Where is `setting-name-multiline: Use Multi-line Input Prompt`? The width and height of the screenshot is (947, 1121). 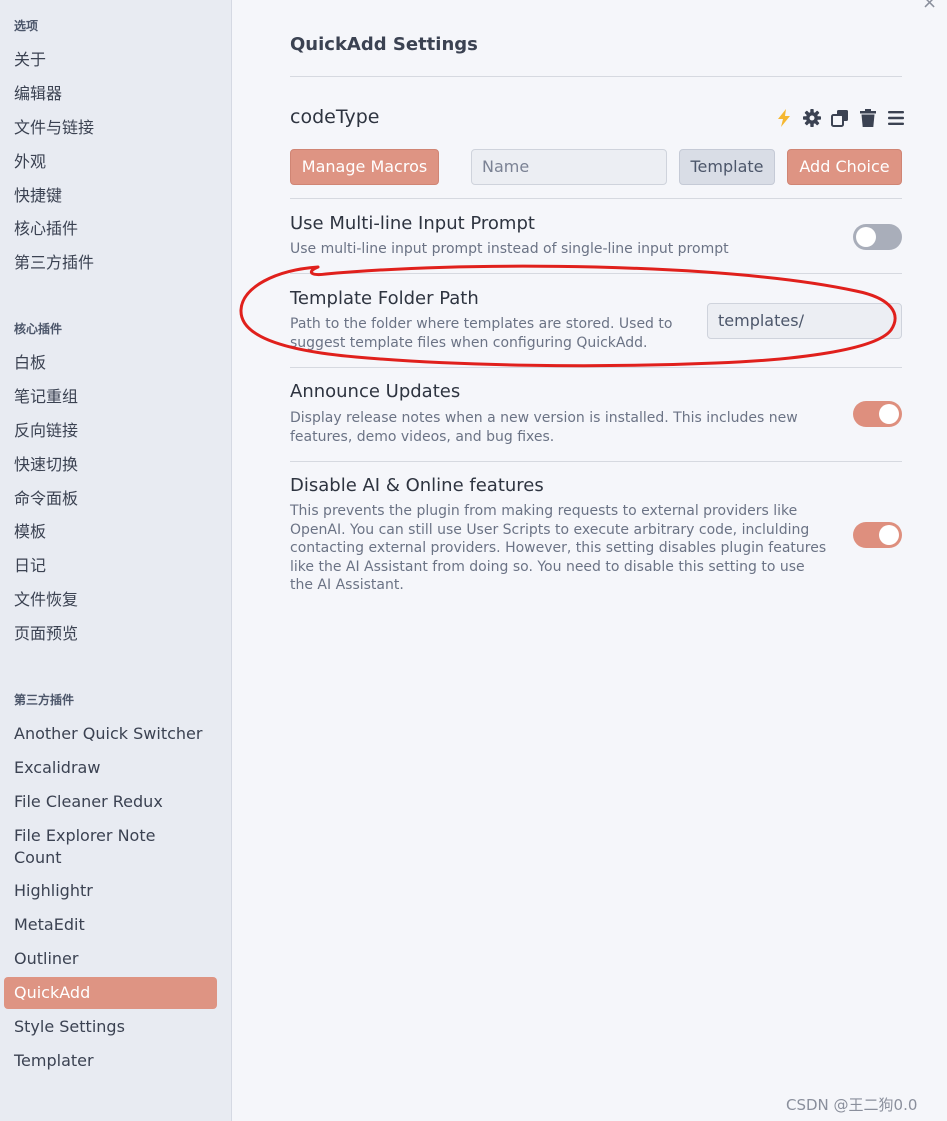 setting-name-multiline: Use Multi-line Input Prompt is located at coordinates (412, 223).